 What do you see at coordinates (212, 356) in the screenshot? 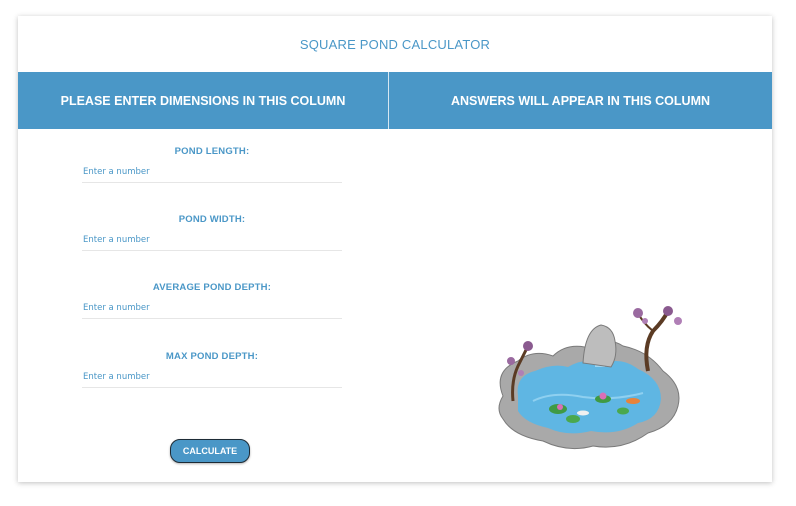
I see `max-depth-label: MAX POND DEPTH:` at bounding box center [212, 356].